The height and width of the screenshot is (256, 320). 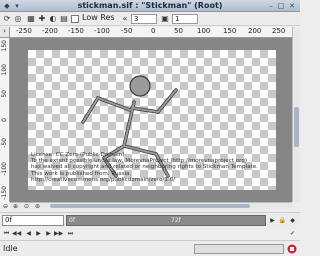 I want to click on h-tick: -150, so click(x=76, y=31).